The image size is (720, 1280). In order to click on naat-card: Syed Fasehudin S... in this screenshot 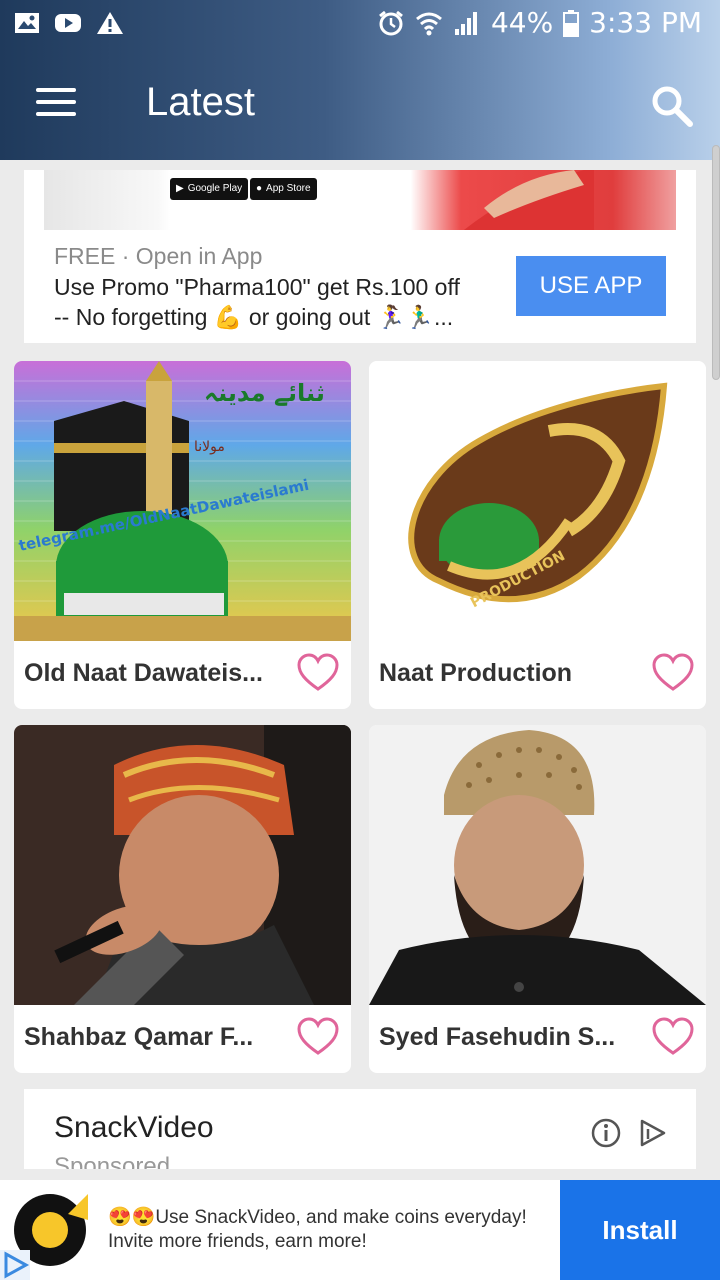, I will do `click(537, 899)`.